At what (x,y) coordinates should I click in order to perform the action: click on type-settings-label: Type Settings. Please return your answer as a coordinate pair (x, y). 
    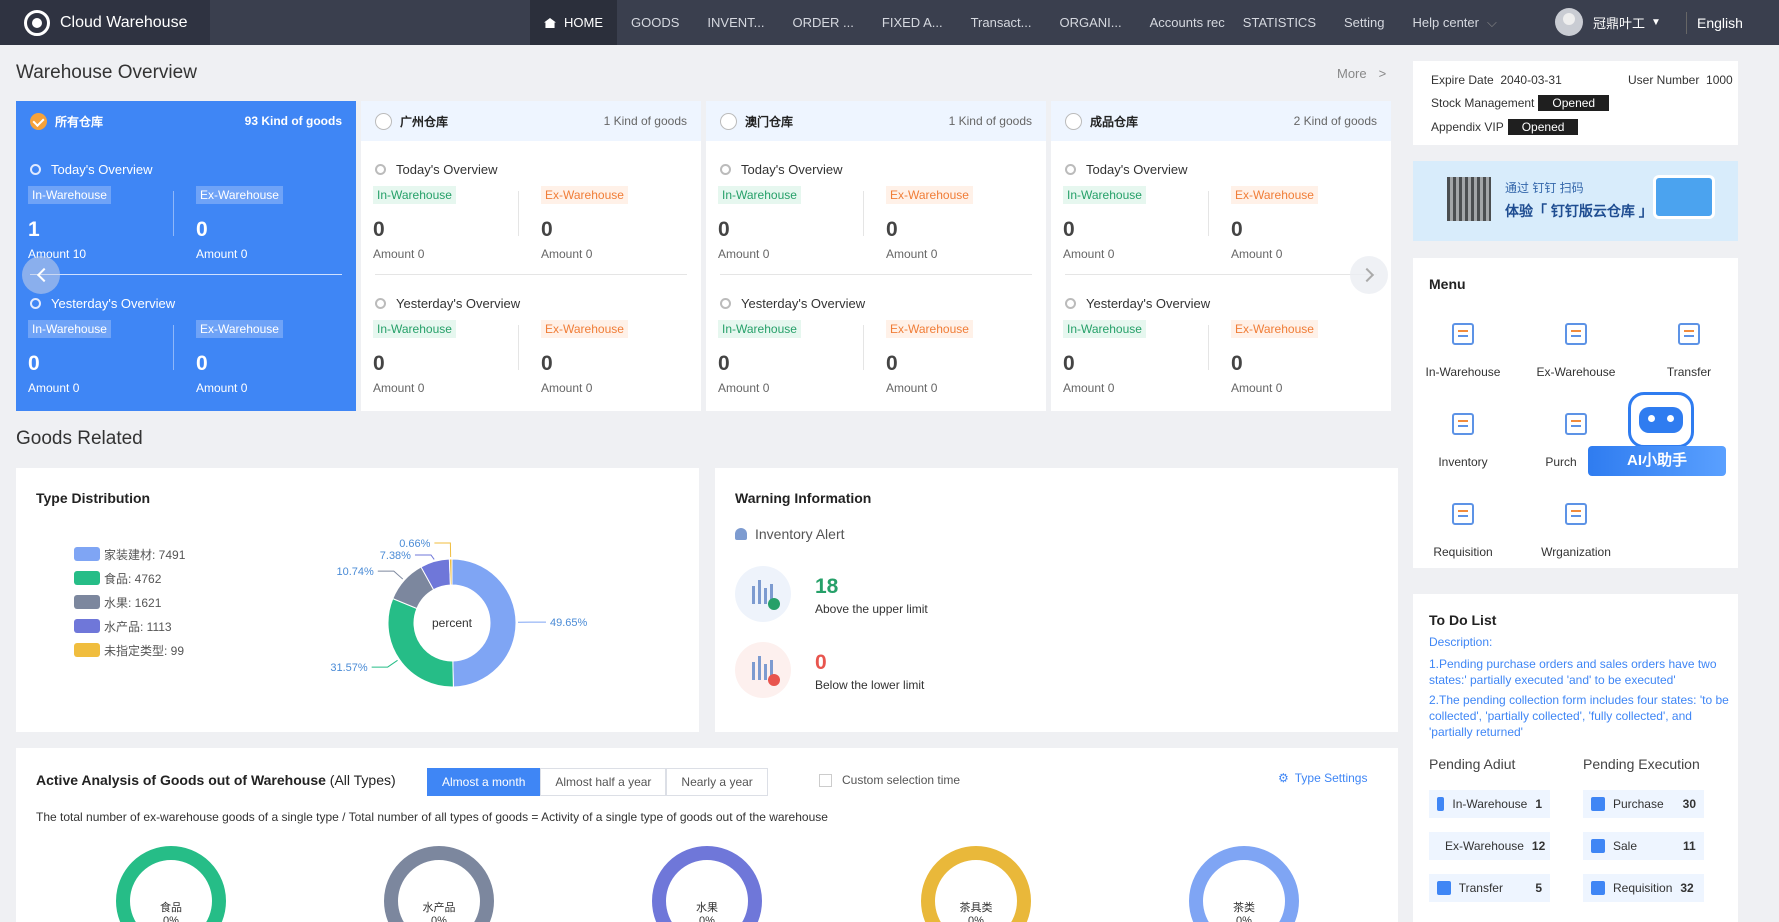
    Looking at the image, I should click on (1331, 778).